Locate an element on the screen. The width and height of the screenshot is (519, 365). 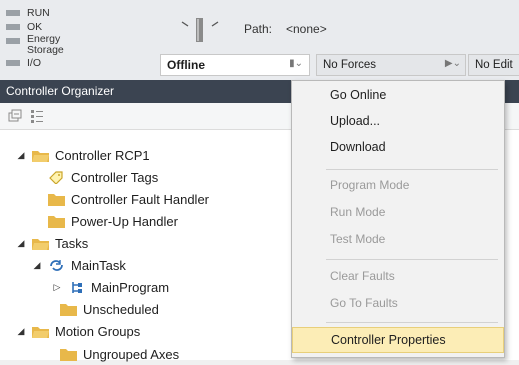
status-led-list: RUN OK Energy Storage I/O is located at coordinates (51, 38).